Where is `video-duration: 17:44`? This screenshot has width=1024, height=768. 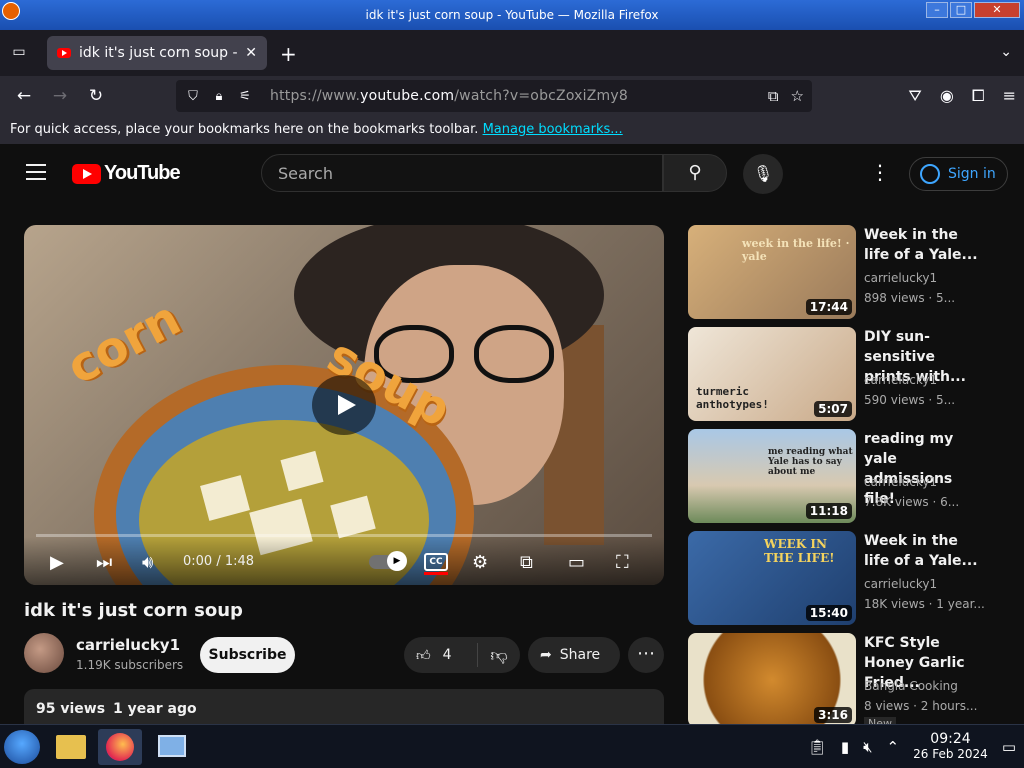 video-duration: 17:44 is located at coordinates (828, 307).